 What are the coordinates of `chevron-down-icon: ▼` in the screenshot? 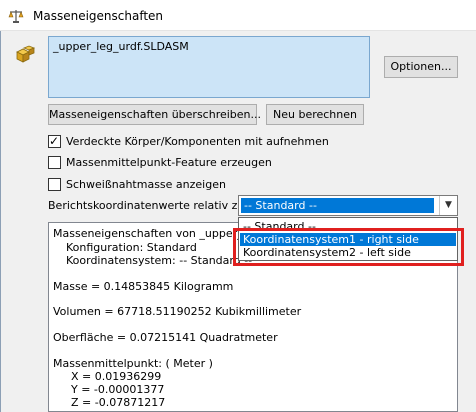 It's located at (448, 205).